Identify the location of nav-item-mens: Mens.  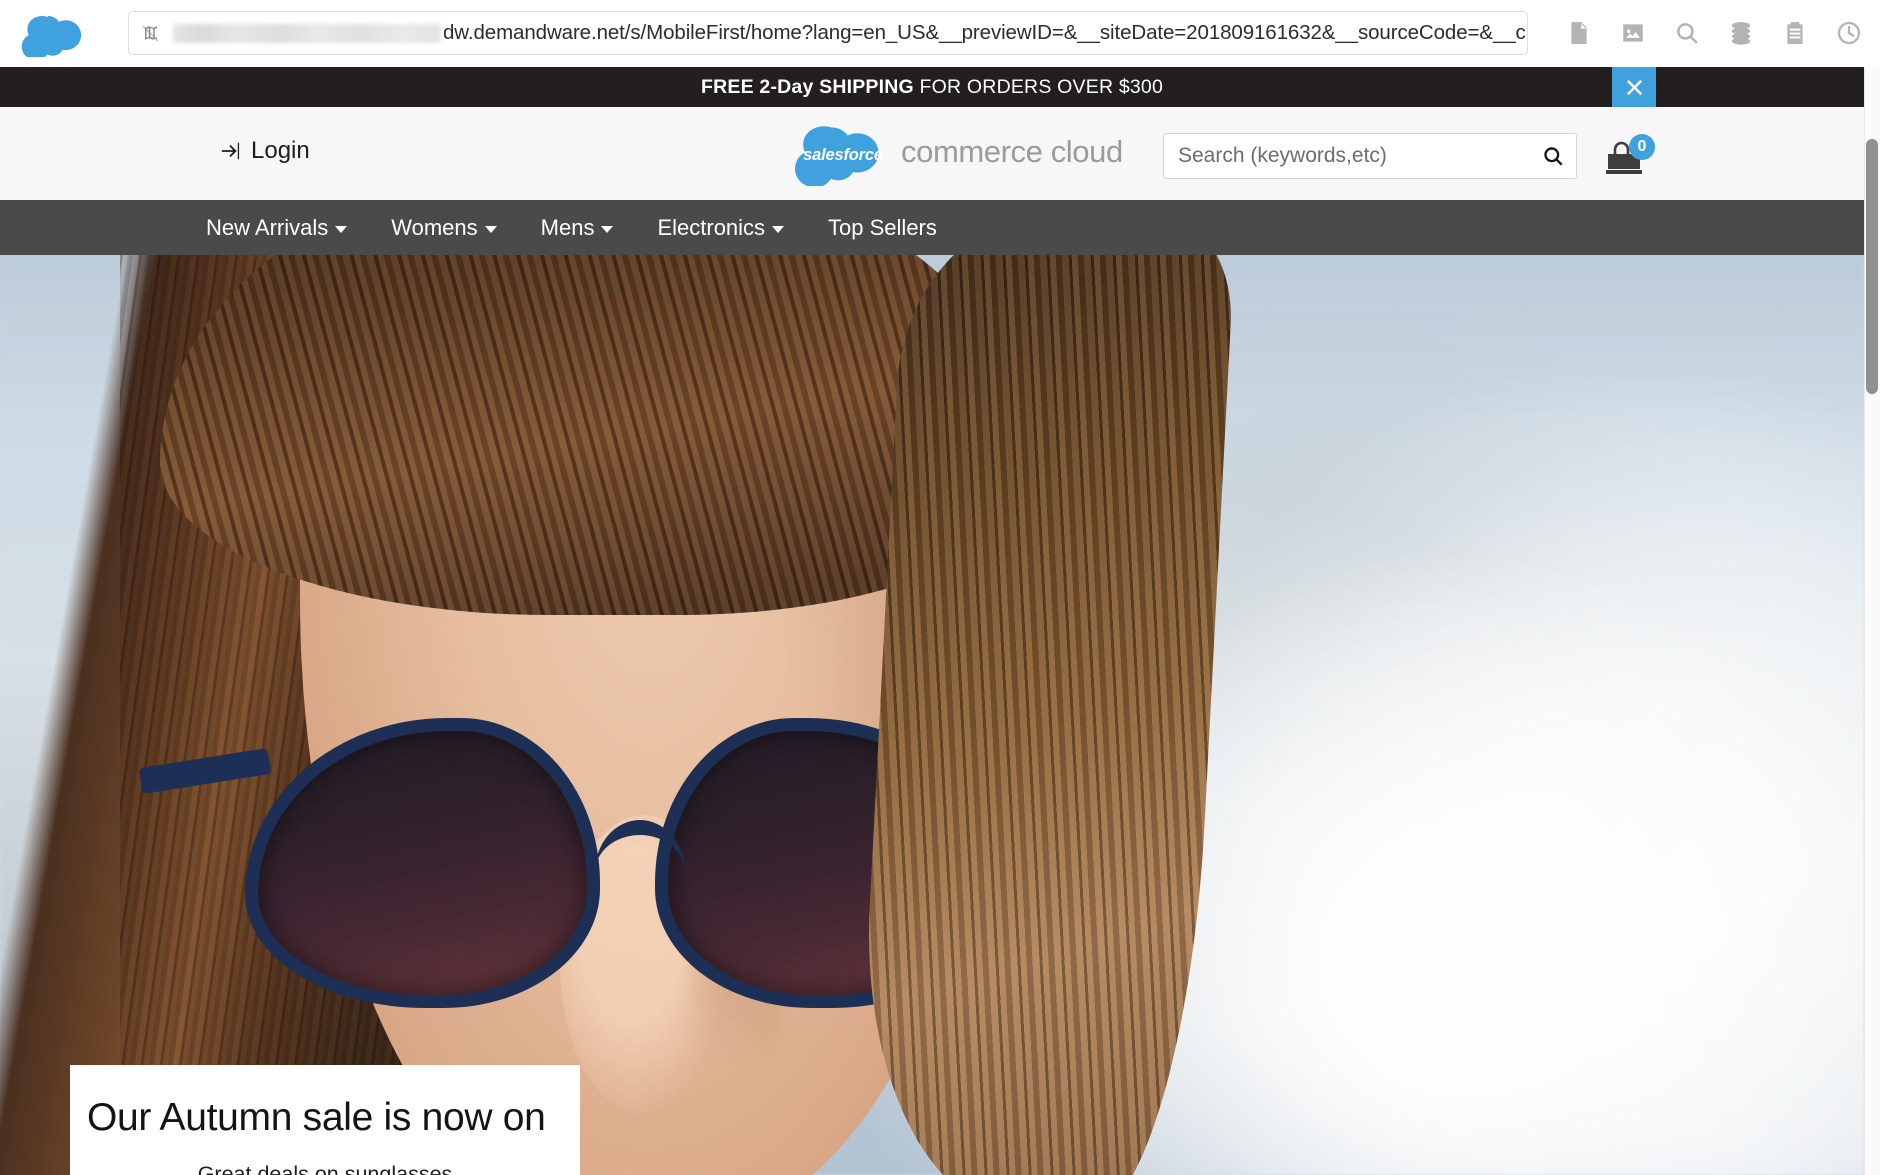
(577, 228).